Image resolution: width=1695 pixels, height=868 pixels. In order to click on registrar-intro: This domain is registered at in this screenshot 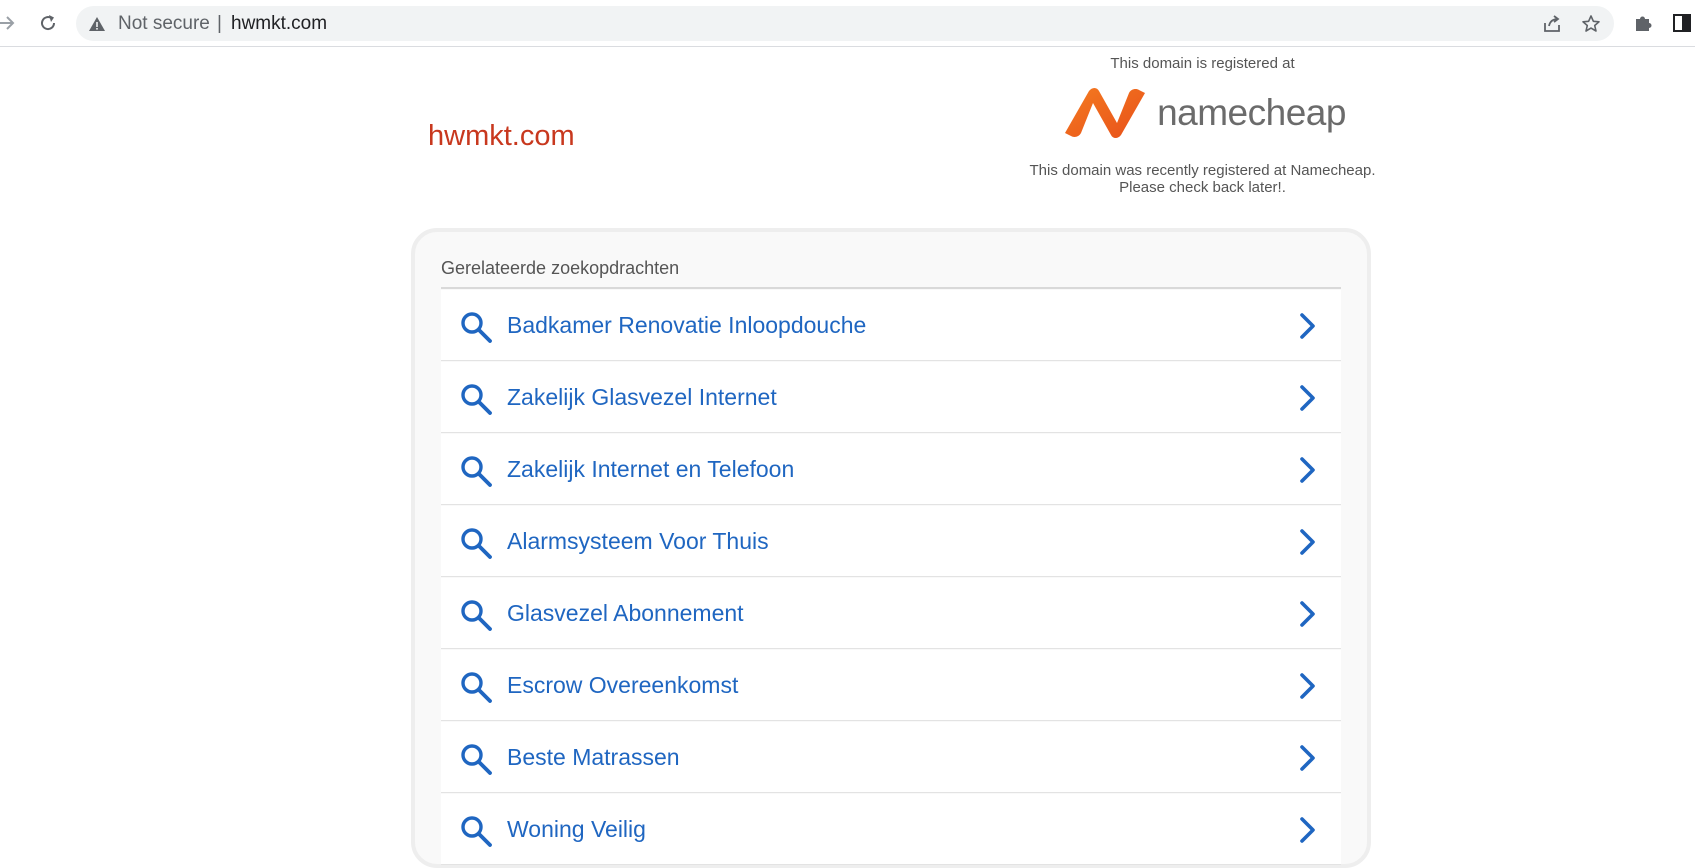, I will do `click(1202, 63)`.